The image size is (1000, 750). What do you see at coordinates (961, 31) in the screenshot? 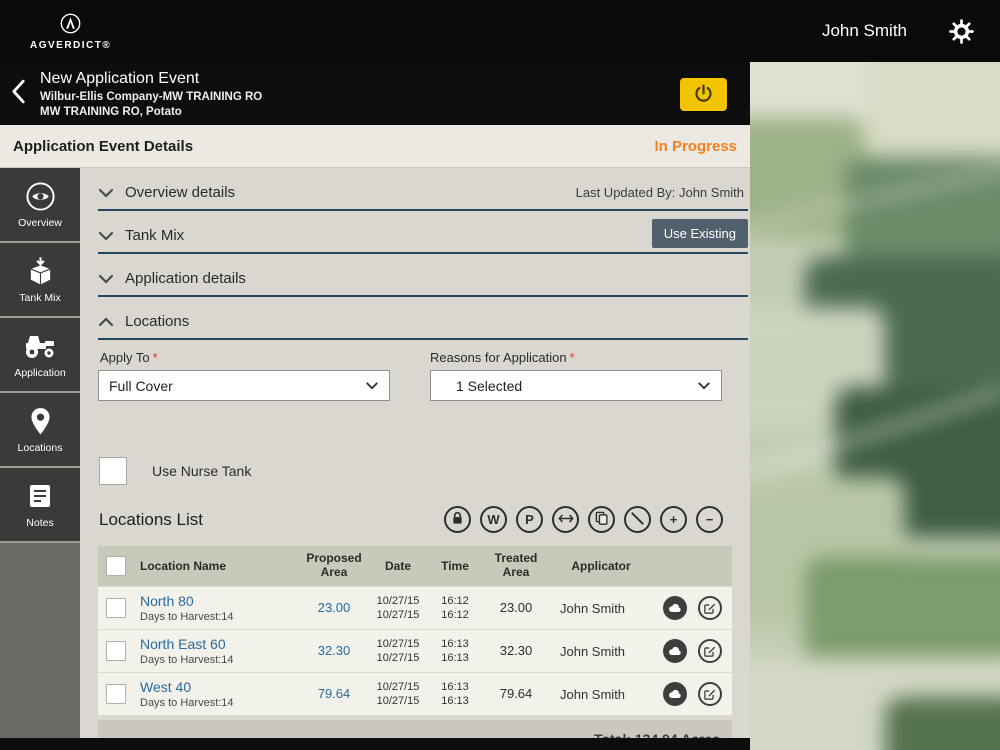
I see `settings-gear-icon` at bounding box center [961, 31].